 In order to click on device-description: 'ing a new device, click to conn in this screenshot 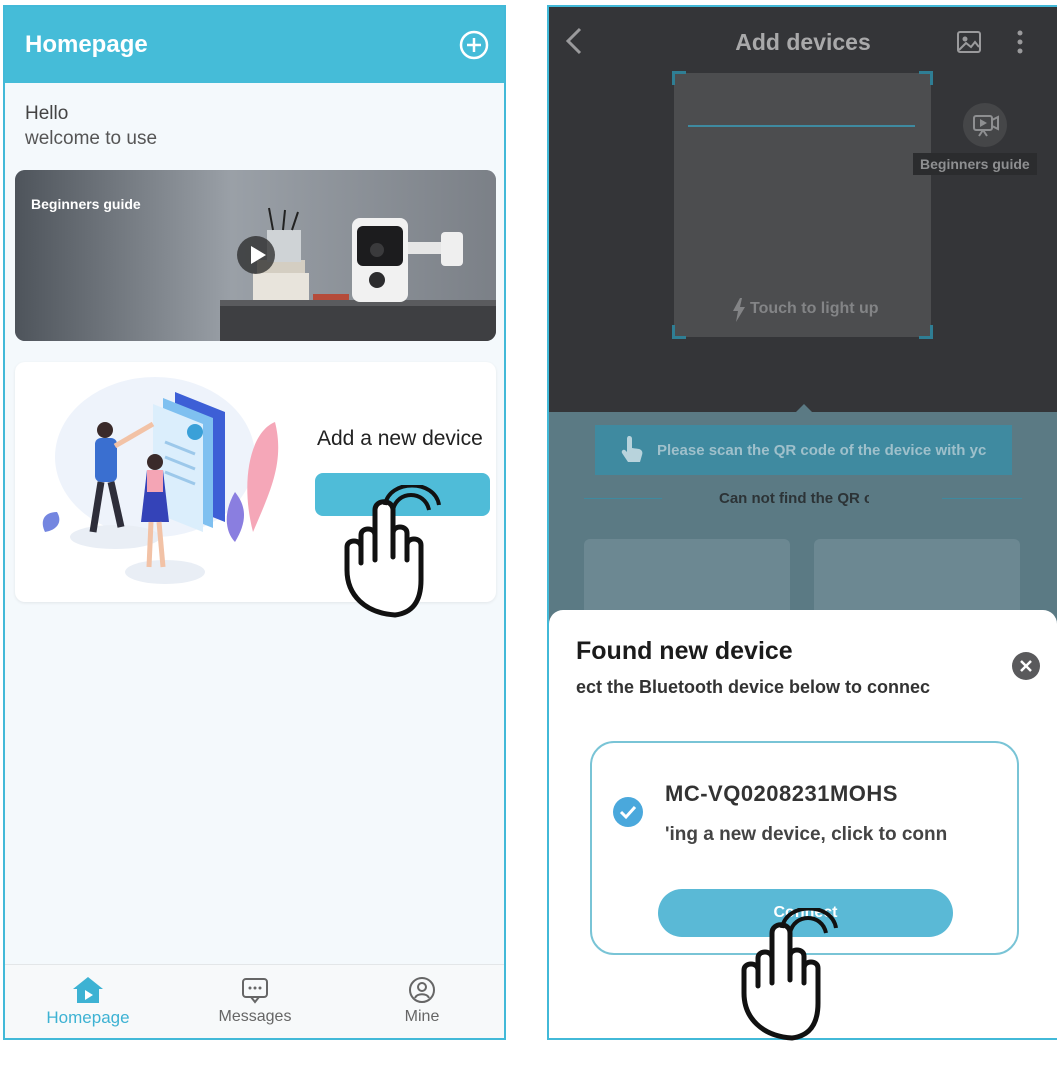, I will do `click(806, 834)`.